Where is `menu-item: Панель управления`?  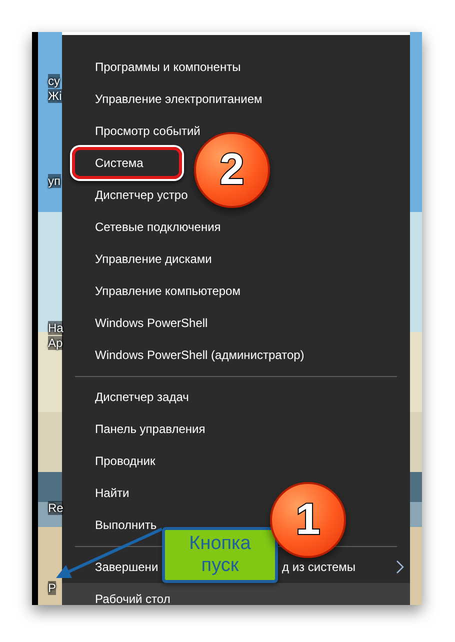 menu-item: Панель управления is located at coordinates (150, 429).